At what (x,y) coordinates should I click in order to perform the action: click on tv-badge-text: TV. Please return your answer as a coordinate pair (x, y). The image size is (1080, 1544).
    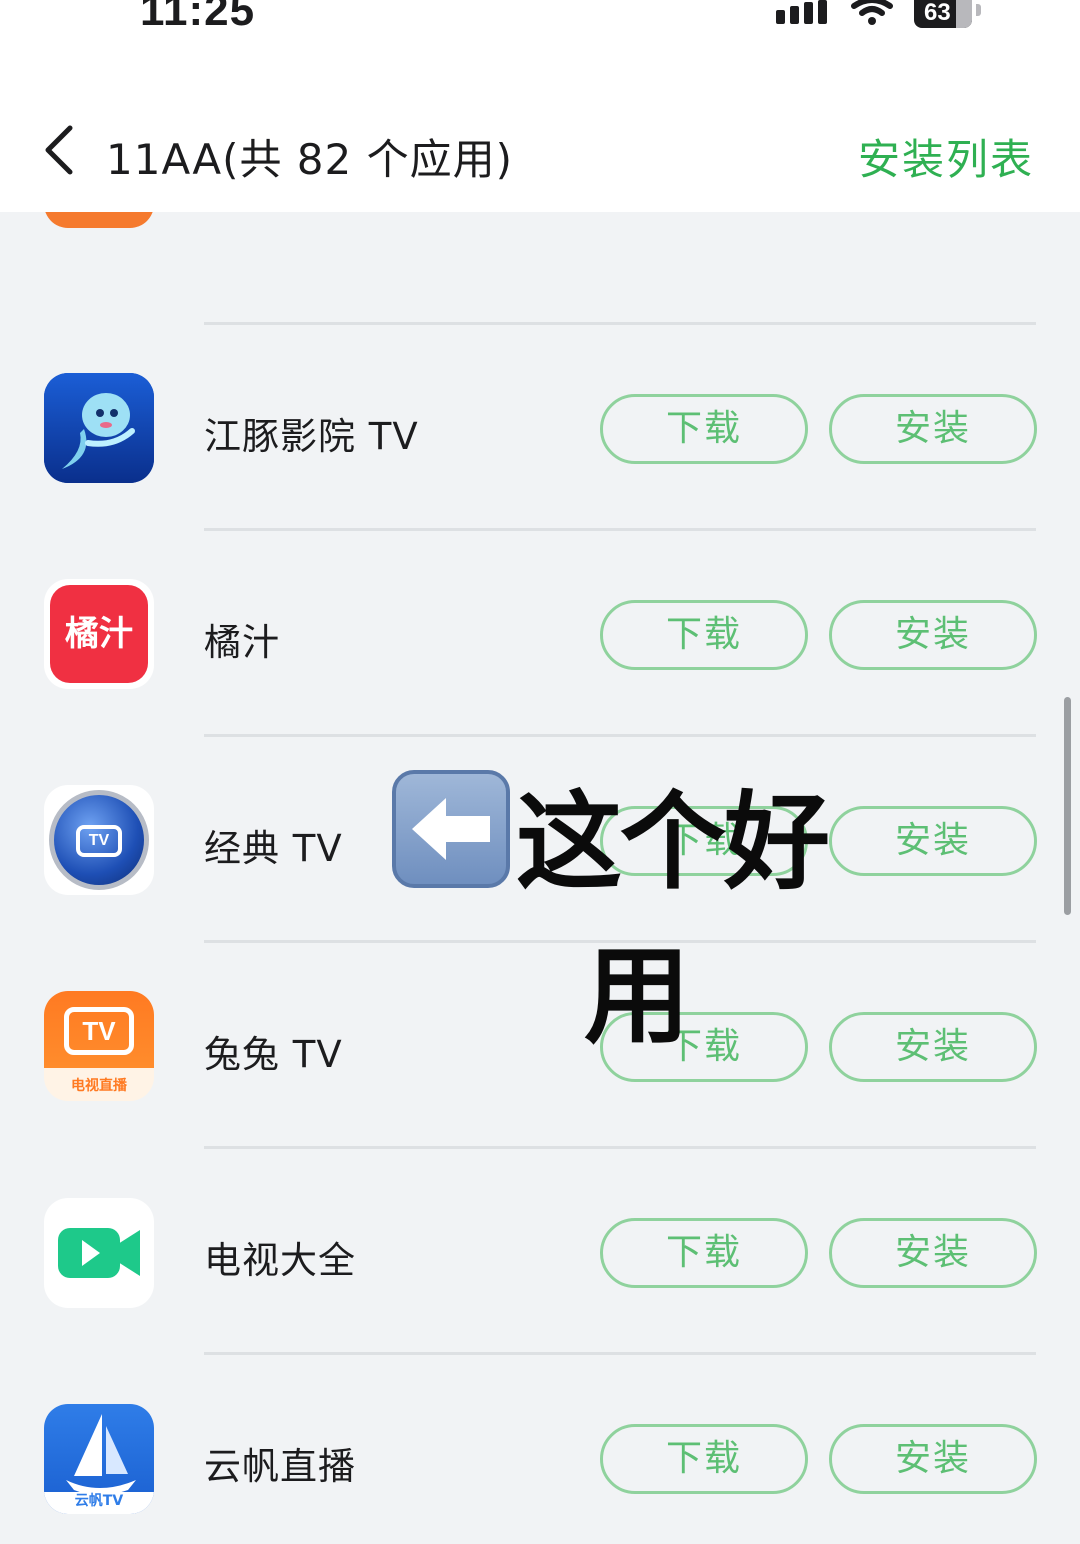
    Looking at the image, I should click on (99, 841).